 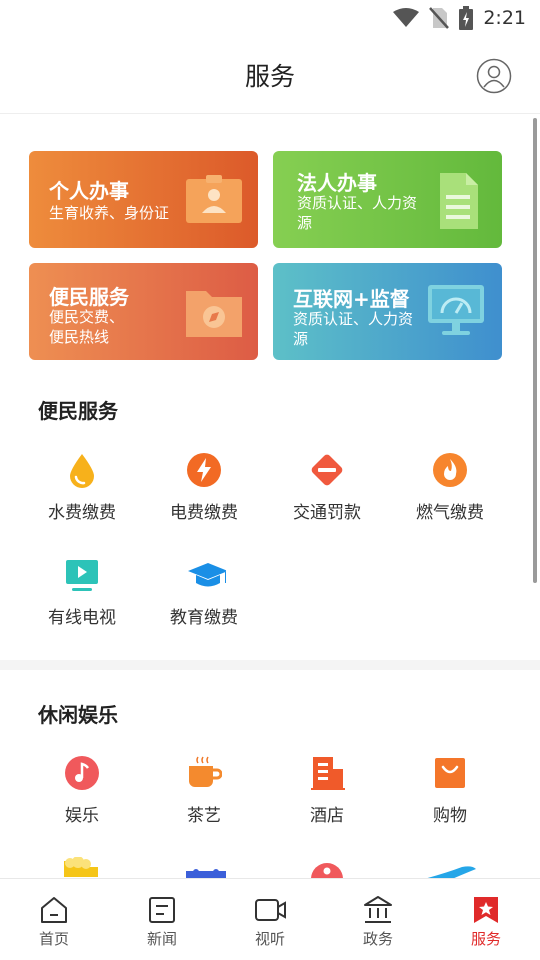 What do you see at coordinates (82, 492) in the screenshot?
I see `grid-item-water-fee: 水费缴费` at bounding box center [82, 492].